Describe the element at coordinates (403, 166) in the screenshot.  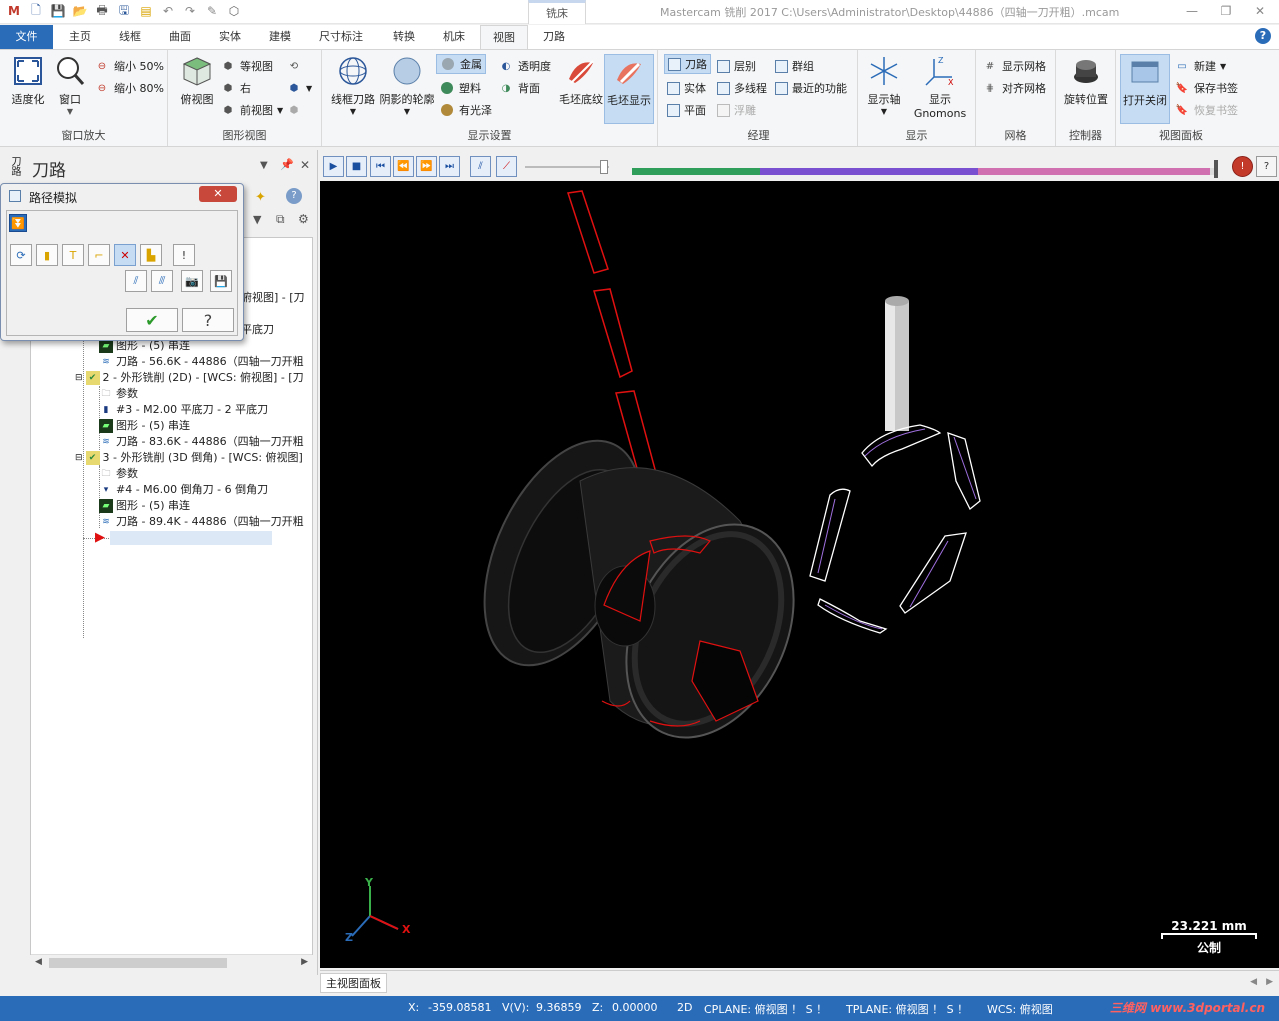
I see `step-back-icon: ⏪` at that location.